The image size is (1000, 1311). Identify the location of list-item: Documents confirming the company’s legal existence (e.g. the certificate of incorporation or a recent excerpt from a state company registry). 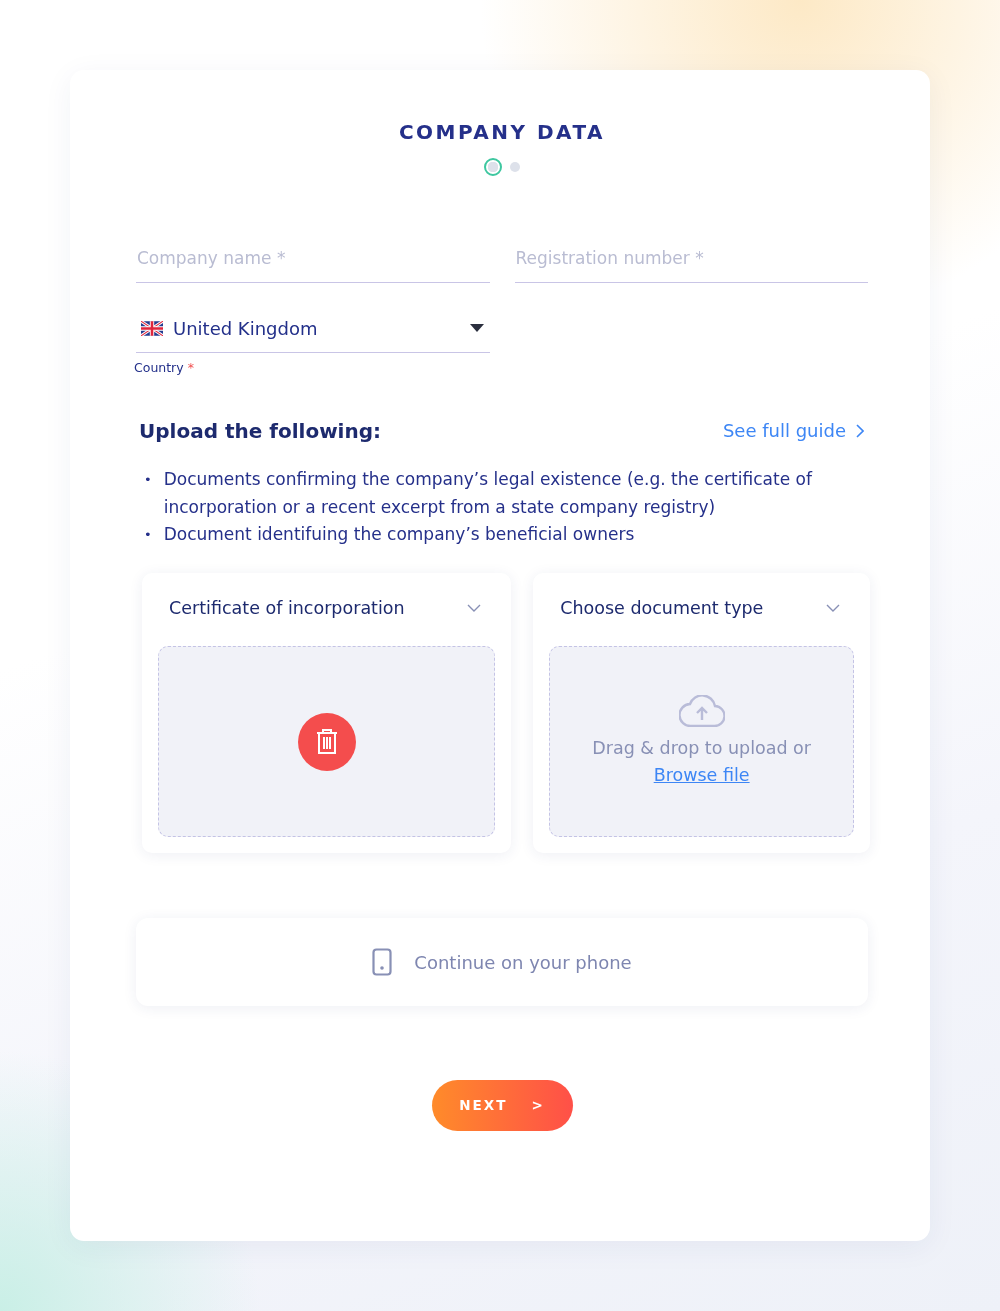
(488, 493).